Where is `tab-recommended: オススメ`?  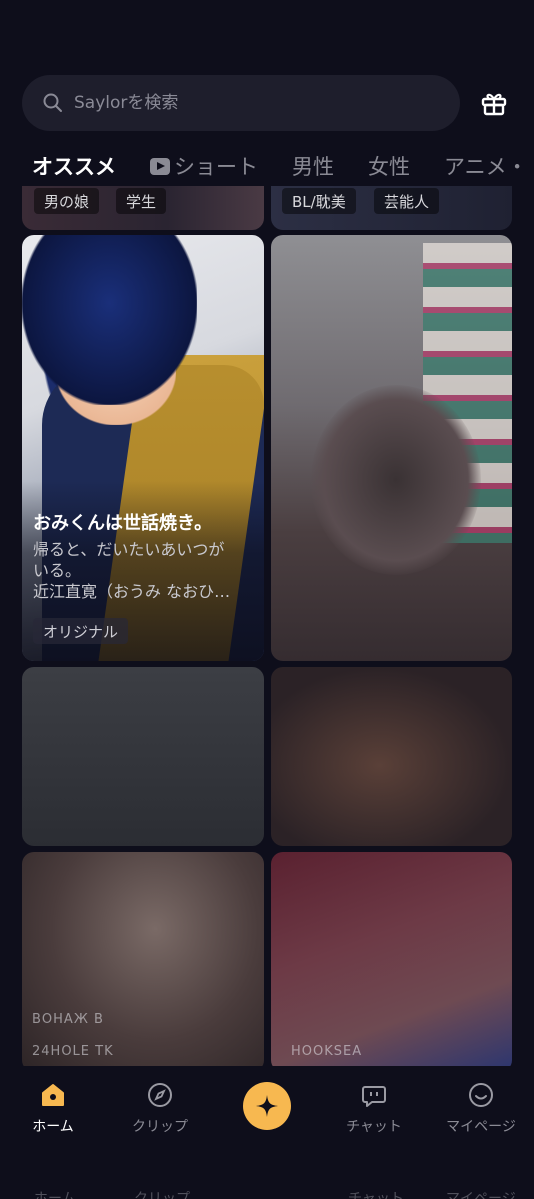 tab-recommended: オススメ is located at coordinates (74, 166).